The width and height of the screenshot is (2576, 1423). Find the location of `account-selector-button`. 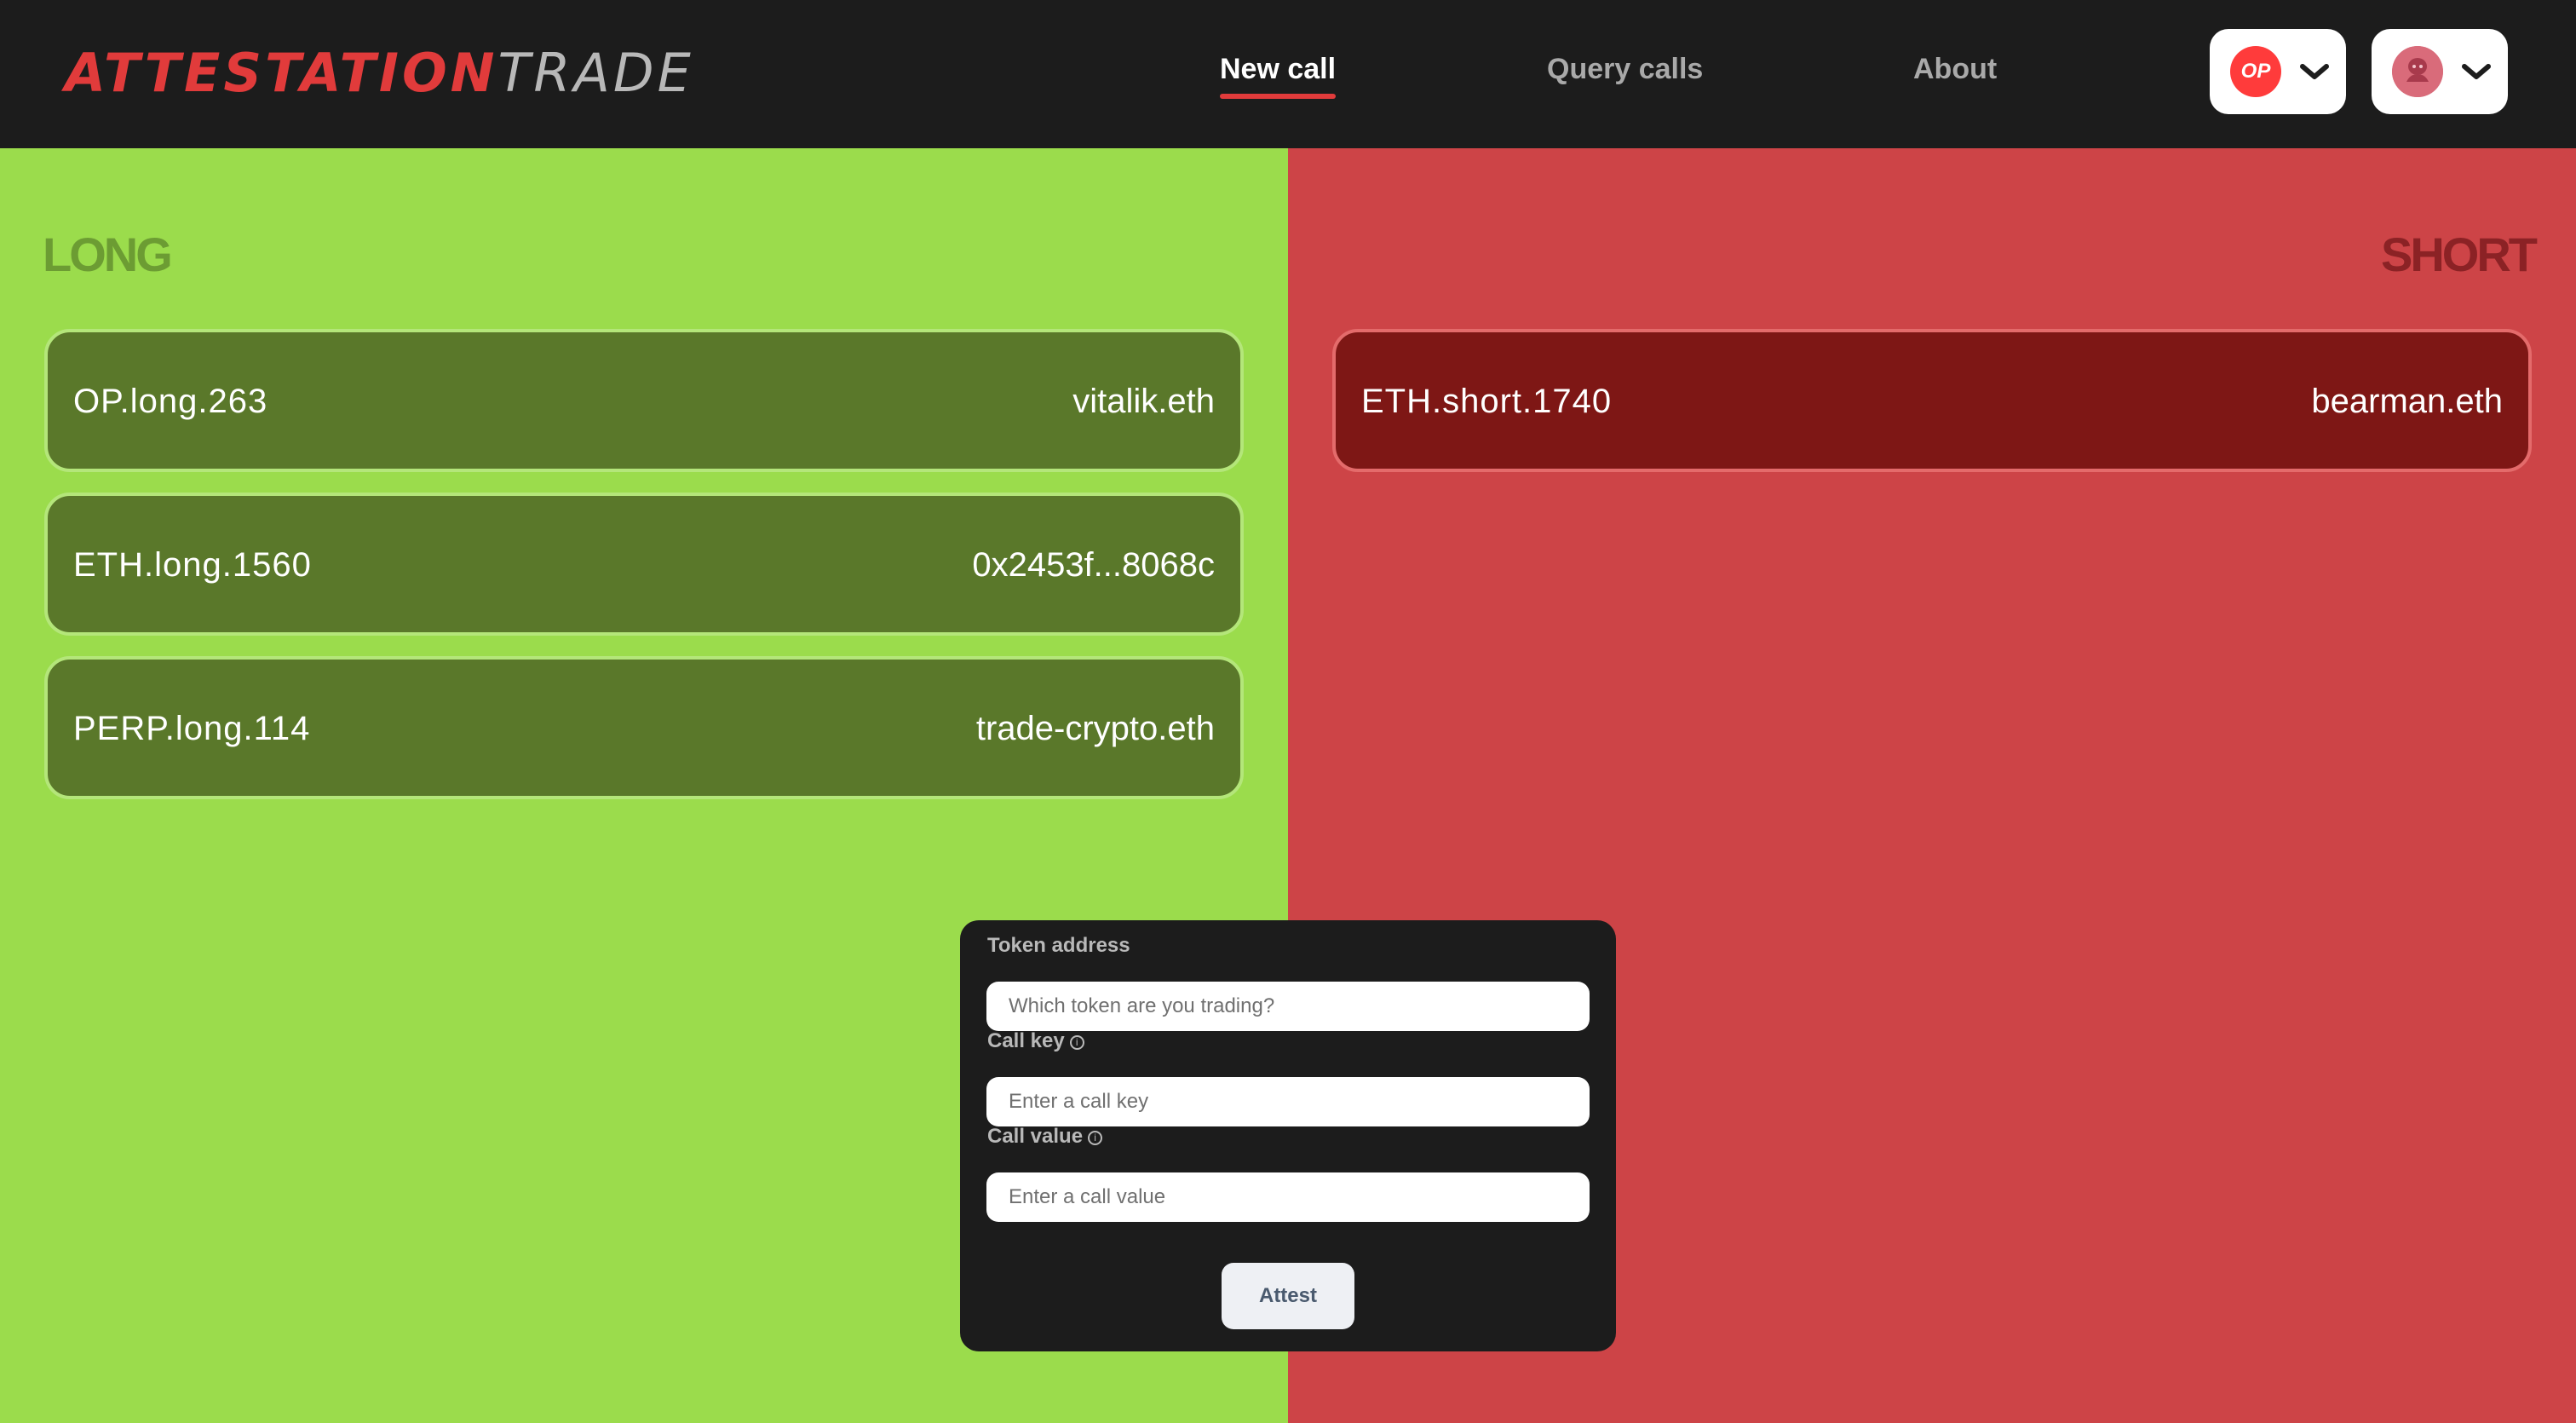

account-selector-button is located at coordinates (2440, 71).